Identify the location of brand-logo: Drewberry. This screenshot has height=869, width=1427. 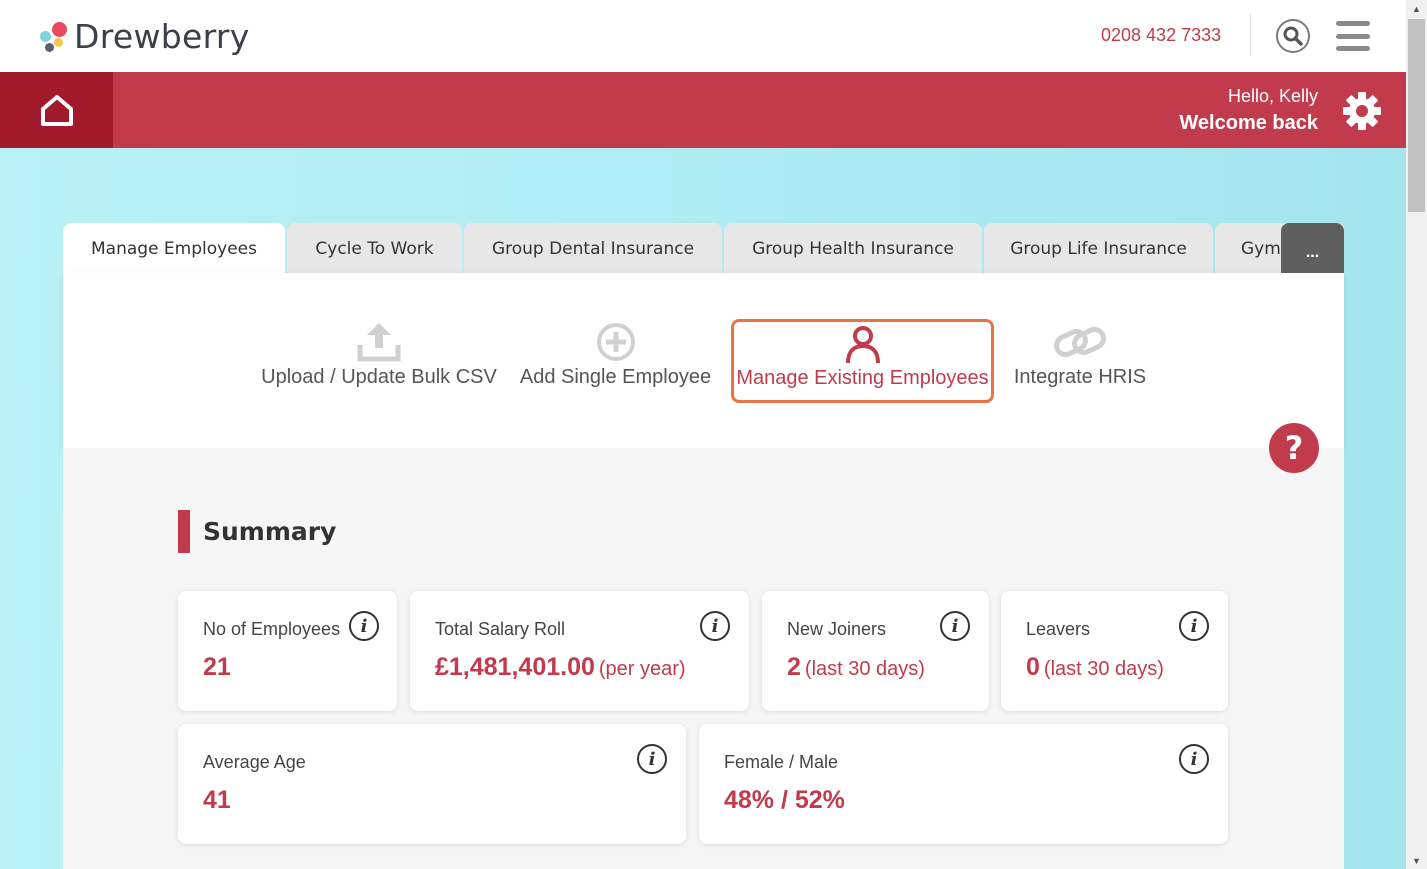
(144, 36).